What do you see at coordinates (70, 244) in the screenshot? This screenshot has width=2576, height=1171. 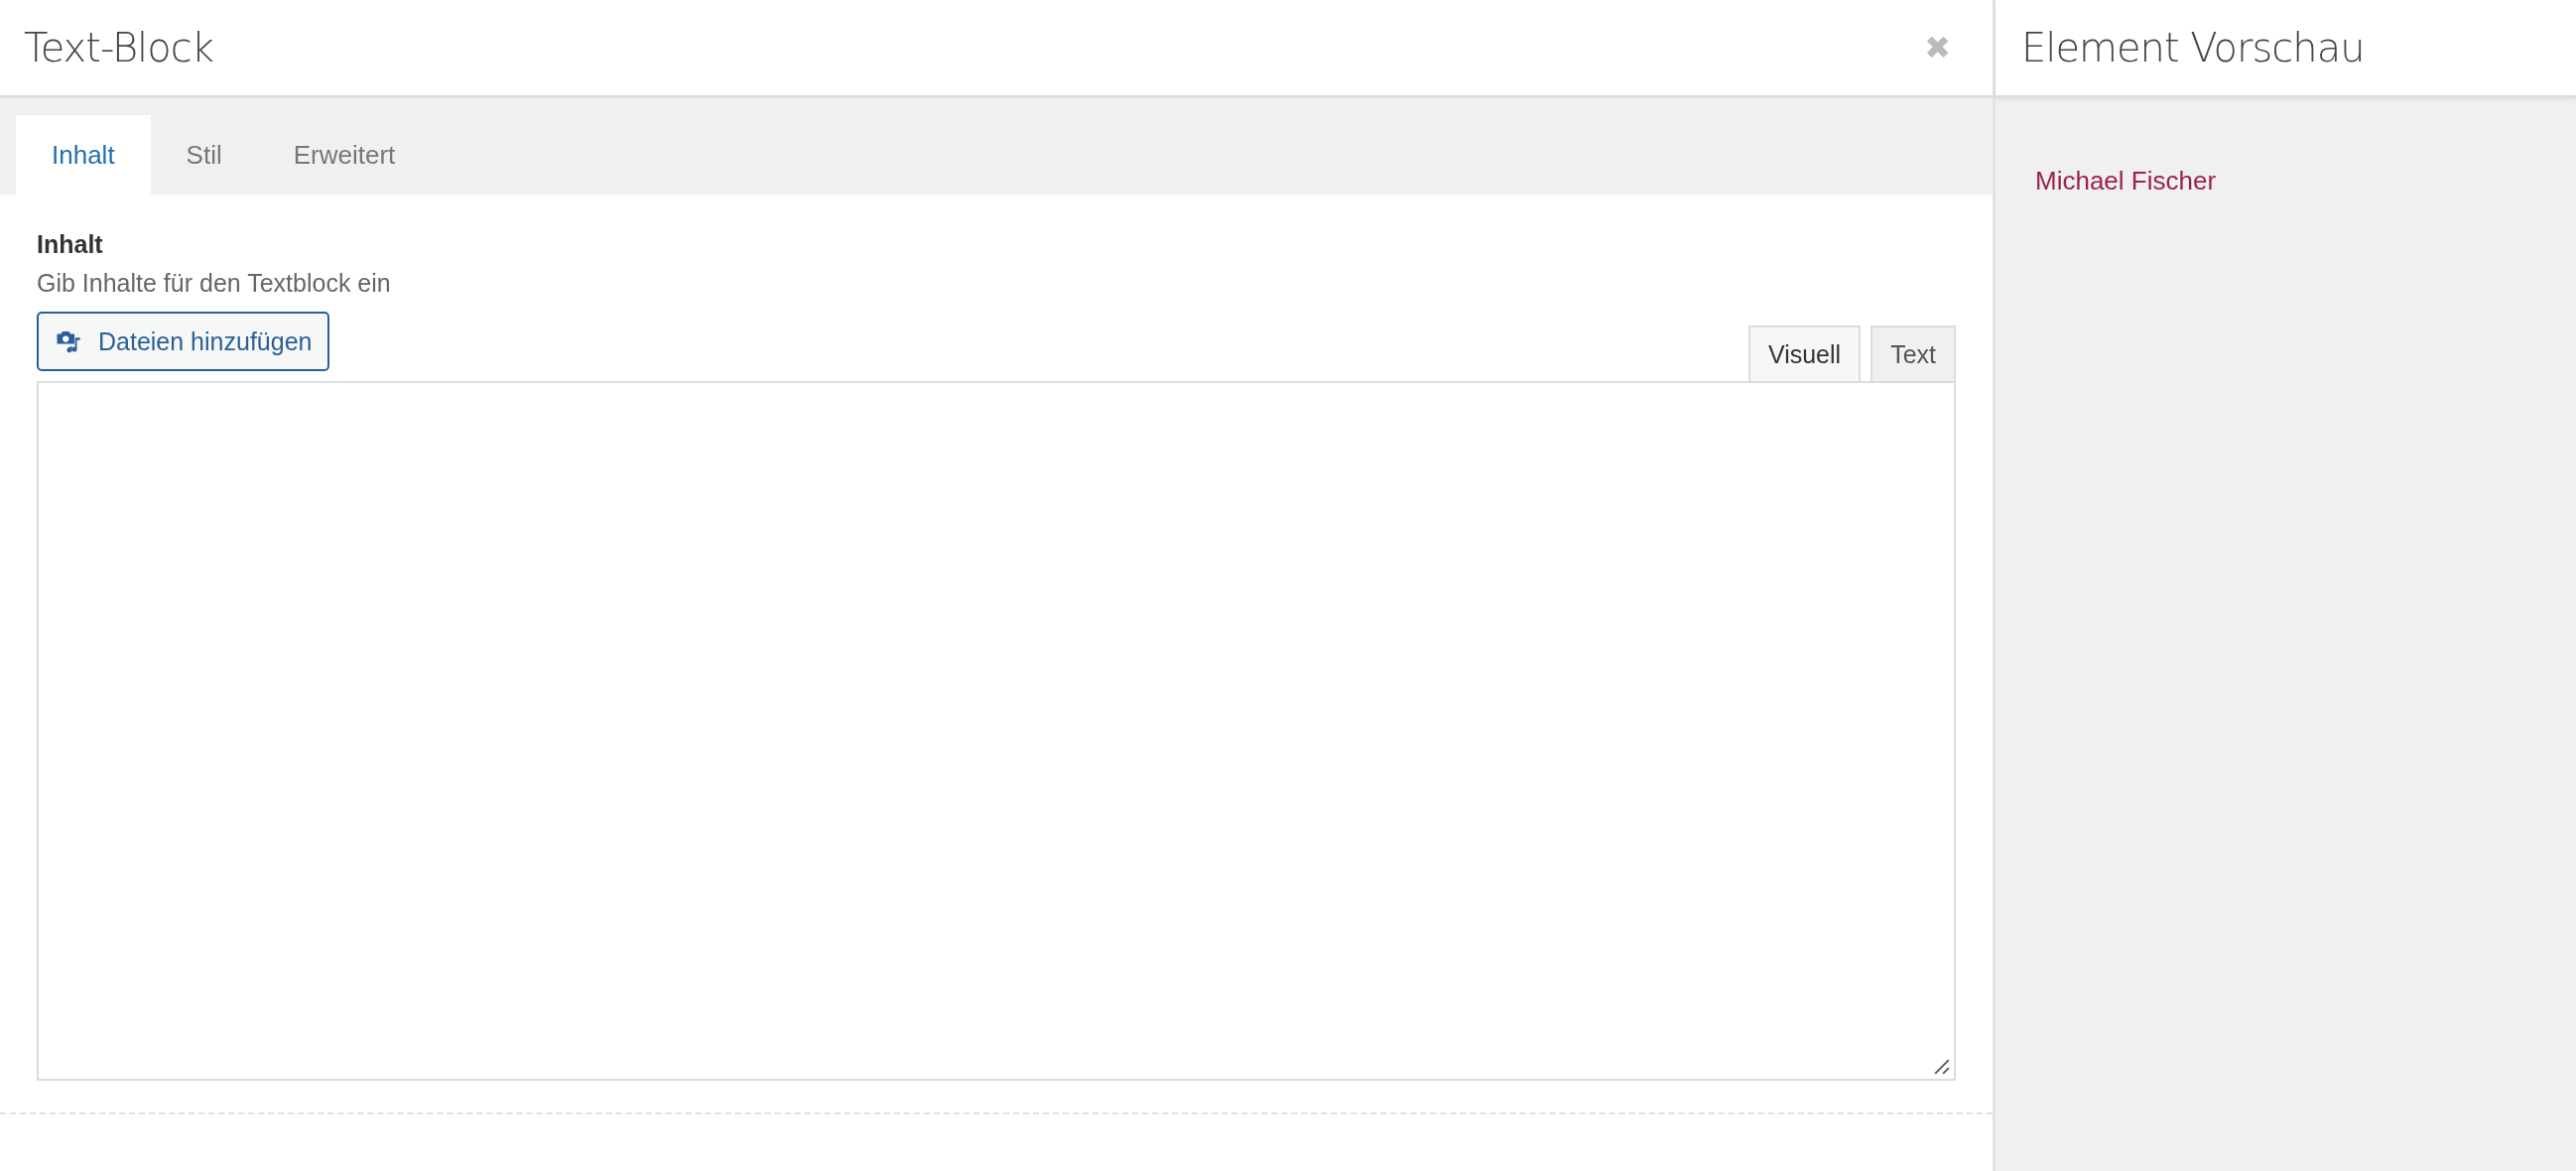 I see `field-label: Inhalt` at bounding box center [70, 244].